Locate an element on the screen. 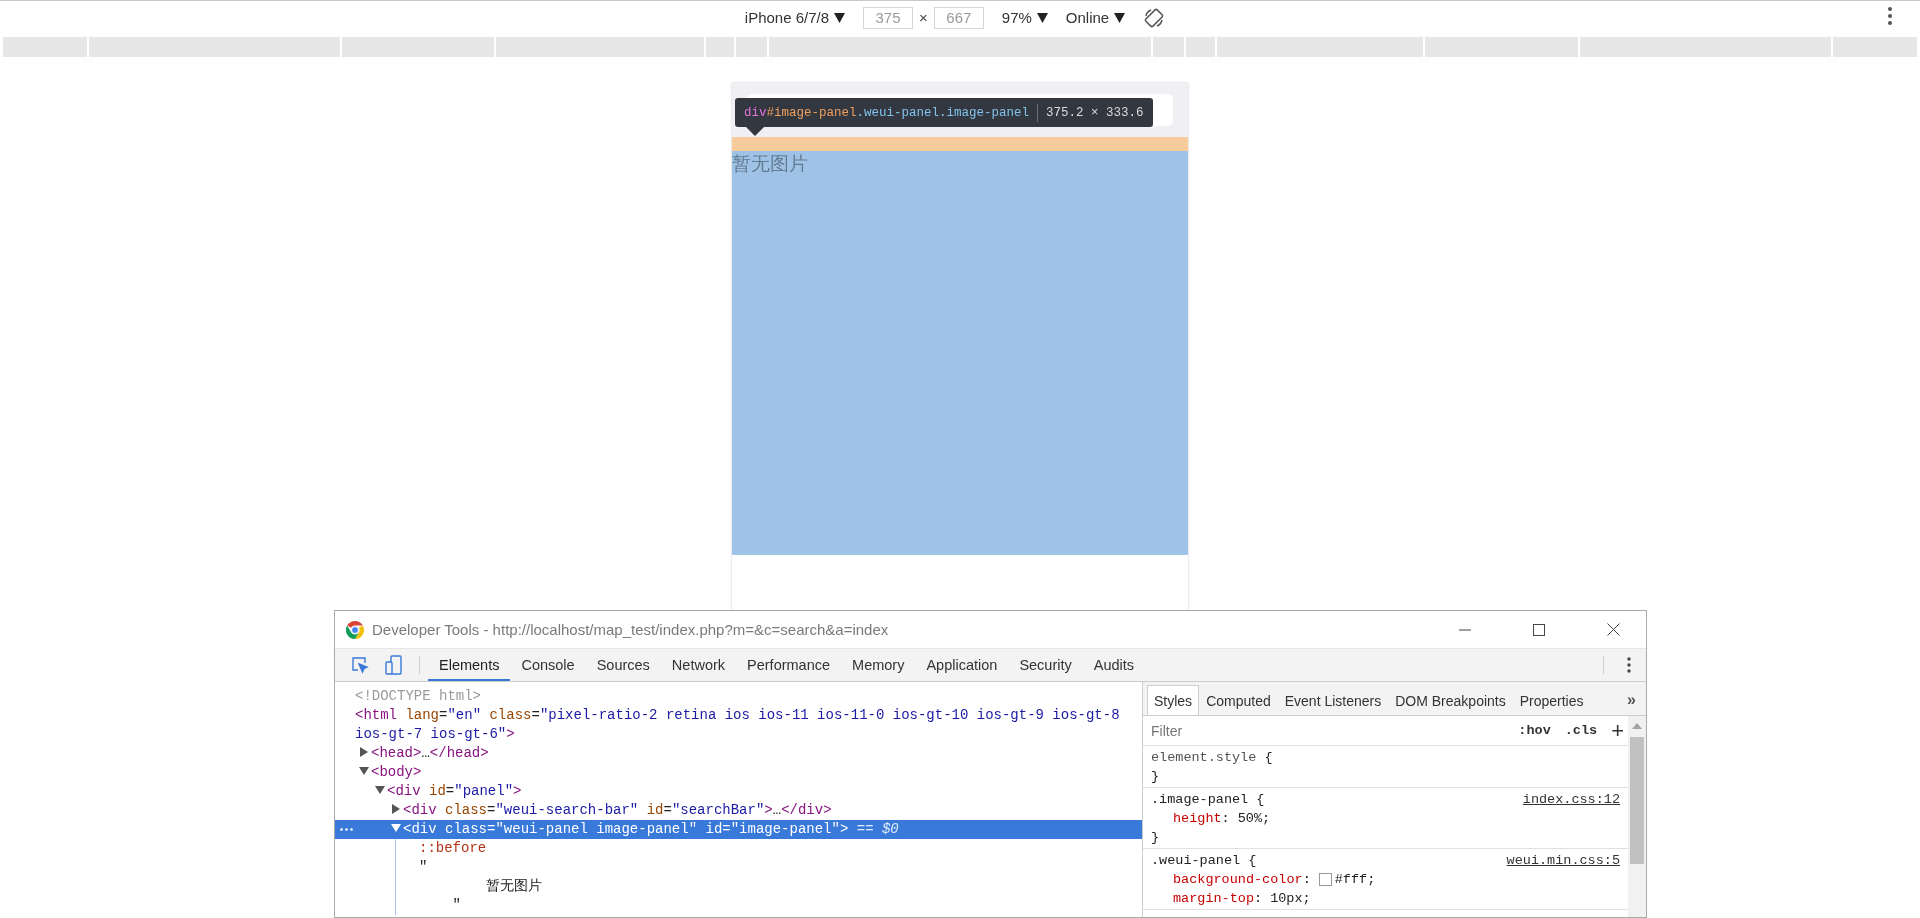  chrome-logo-icon is located at coordinates (355, 629).